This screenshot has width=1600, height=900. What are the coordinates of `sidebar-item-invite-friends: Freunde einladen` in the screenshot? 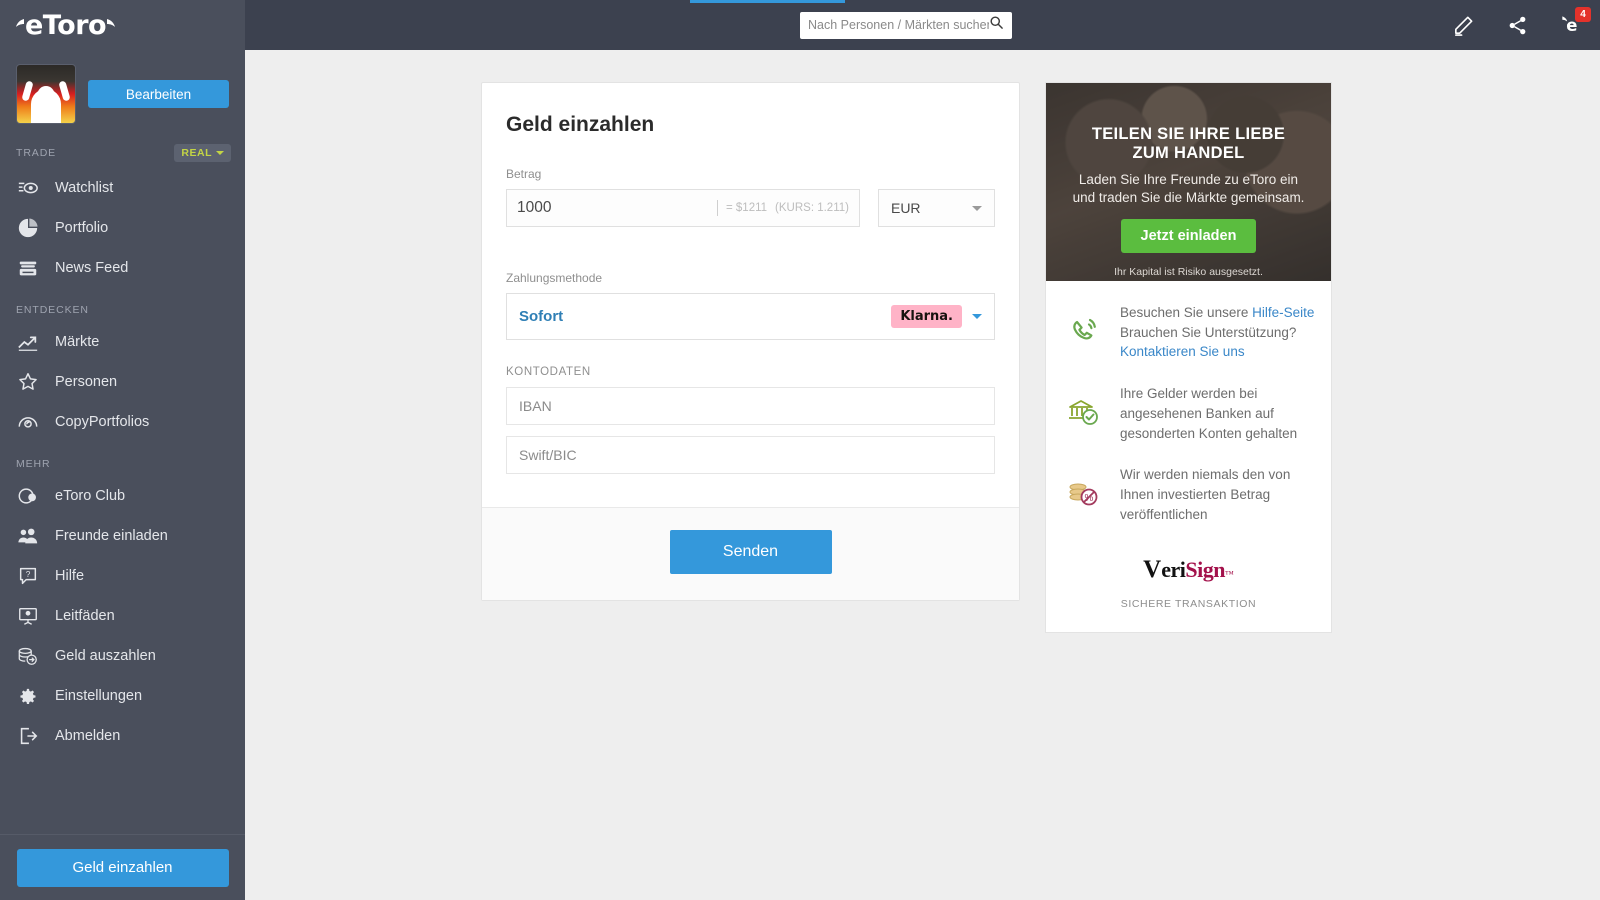 It's located at (122, 536).